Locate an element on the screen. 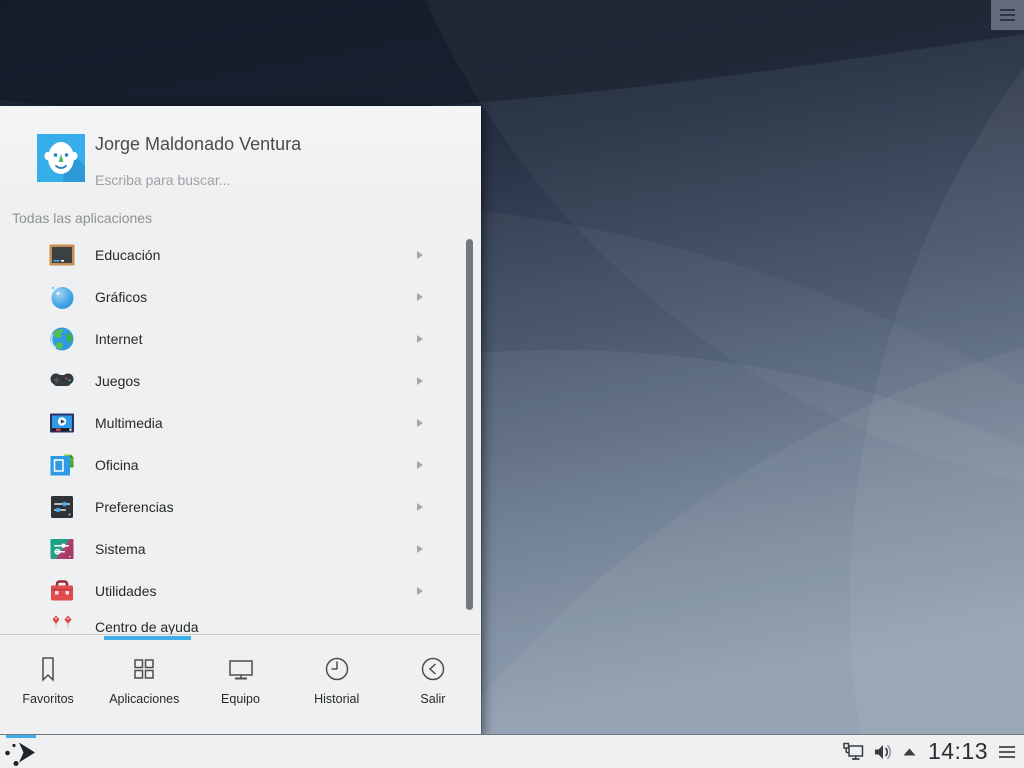  section-label: Todas las aplicaciones is located at coordinates (82, 218).